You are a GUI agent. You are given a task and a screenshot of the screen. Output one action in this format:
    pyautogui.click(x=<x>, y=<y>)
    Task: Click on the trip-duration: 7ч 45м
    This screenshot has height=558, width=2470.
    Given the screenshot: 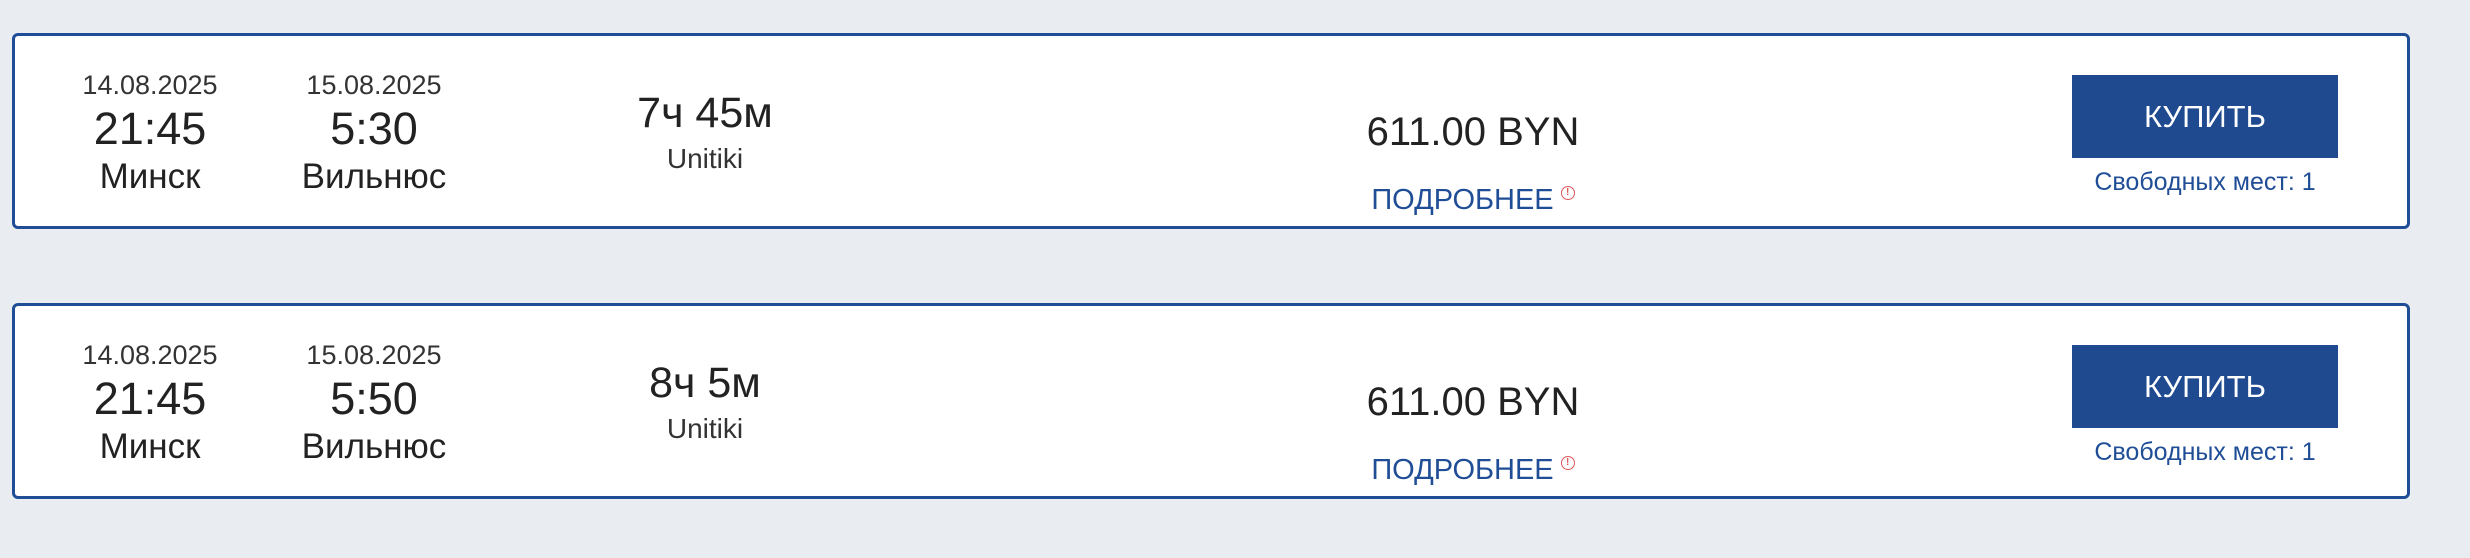 What is the action you would take?
    pyautogui.click(x=705, y=113)
    